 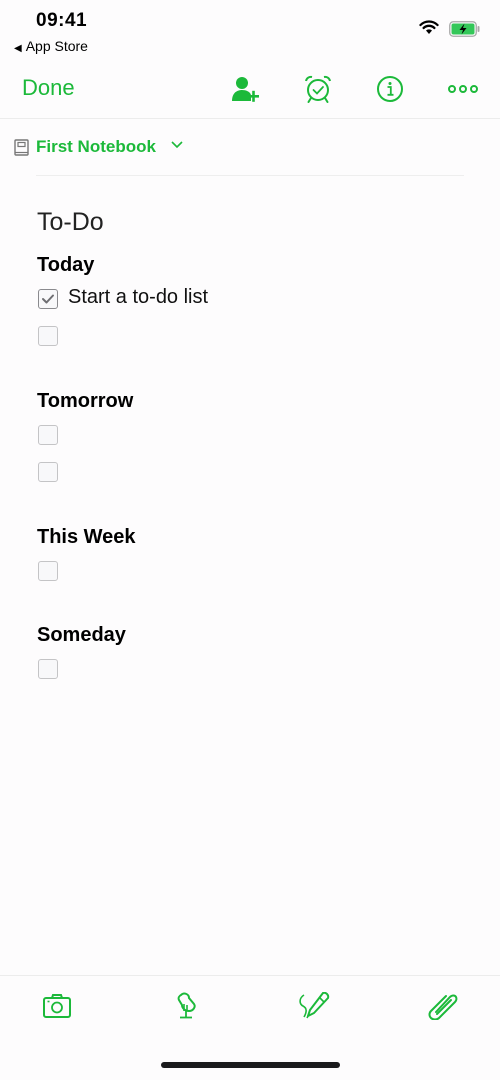 What do you see at coordinates (250, 149) in the screenshot?
I see `notebook-selector: First Notebook` at bounding box center [250, 149].